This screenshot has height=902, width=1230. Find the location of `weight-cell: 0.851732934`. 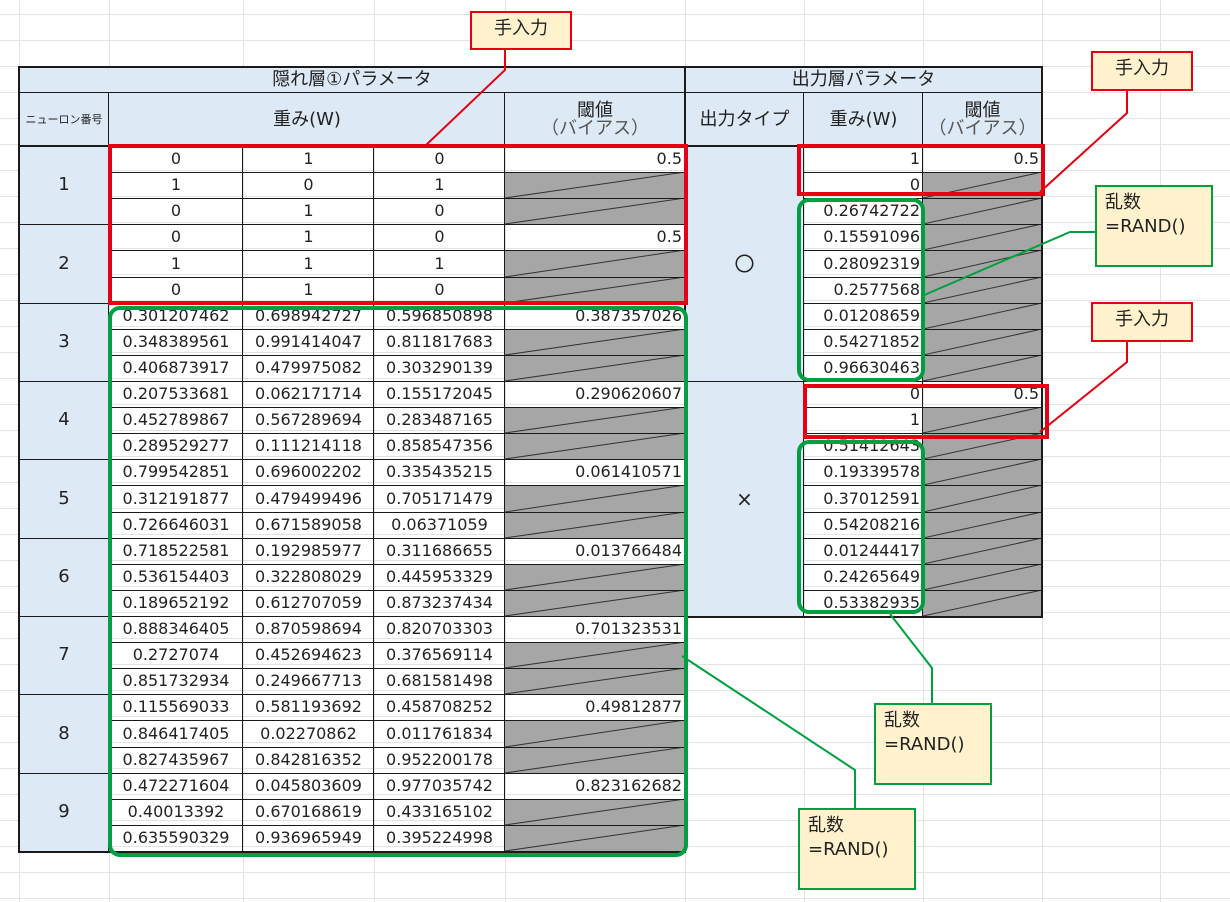

weight-cell: 0.851732934 is located at coordinates (176, 681).